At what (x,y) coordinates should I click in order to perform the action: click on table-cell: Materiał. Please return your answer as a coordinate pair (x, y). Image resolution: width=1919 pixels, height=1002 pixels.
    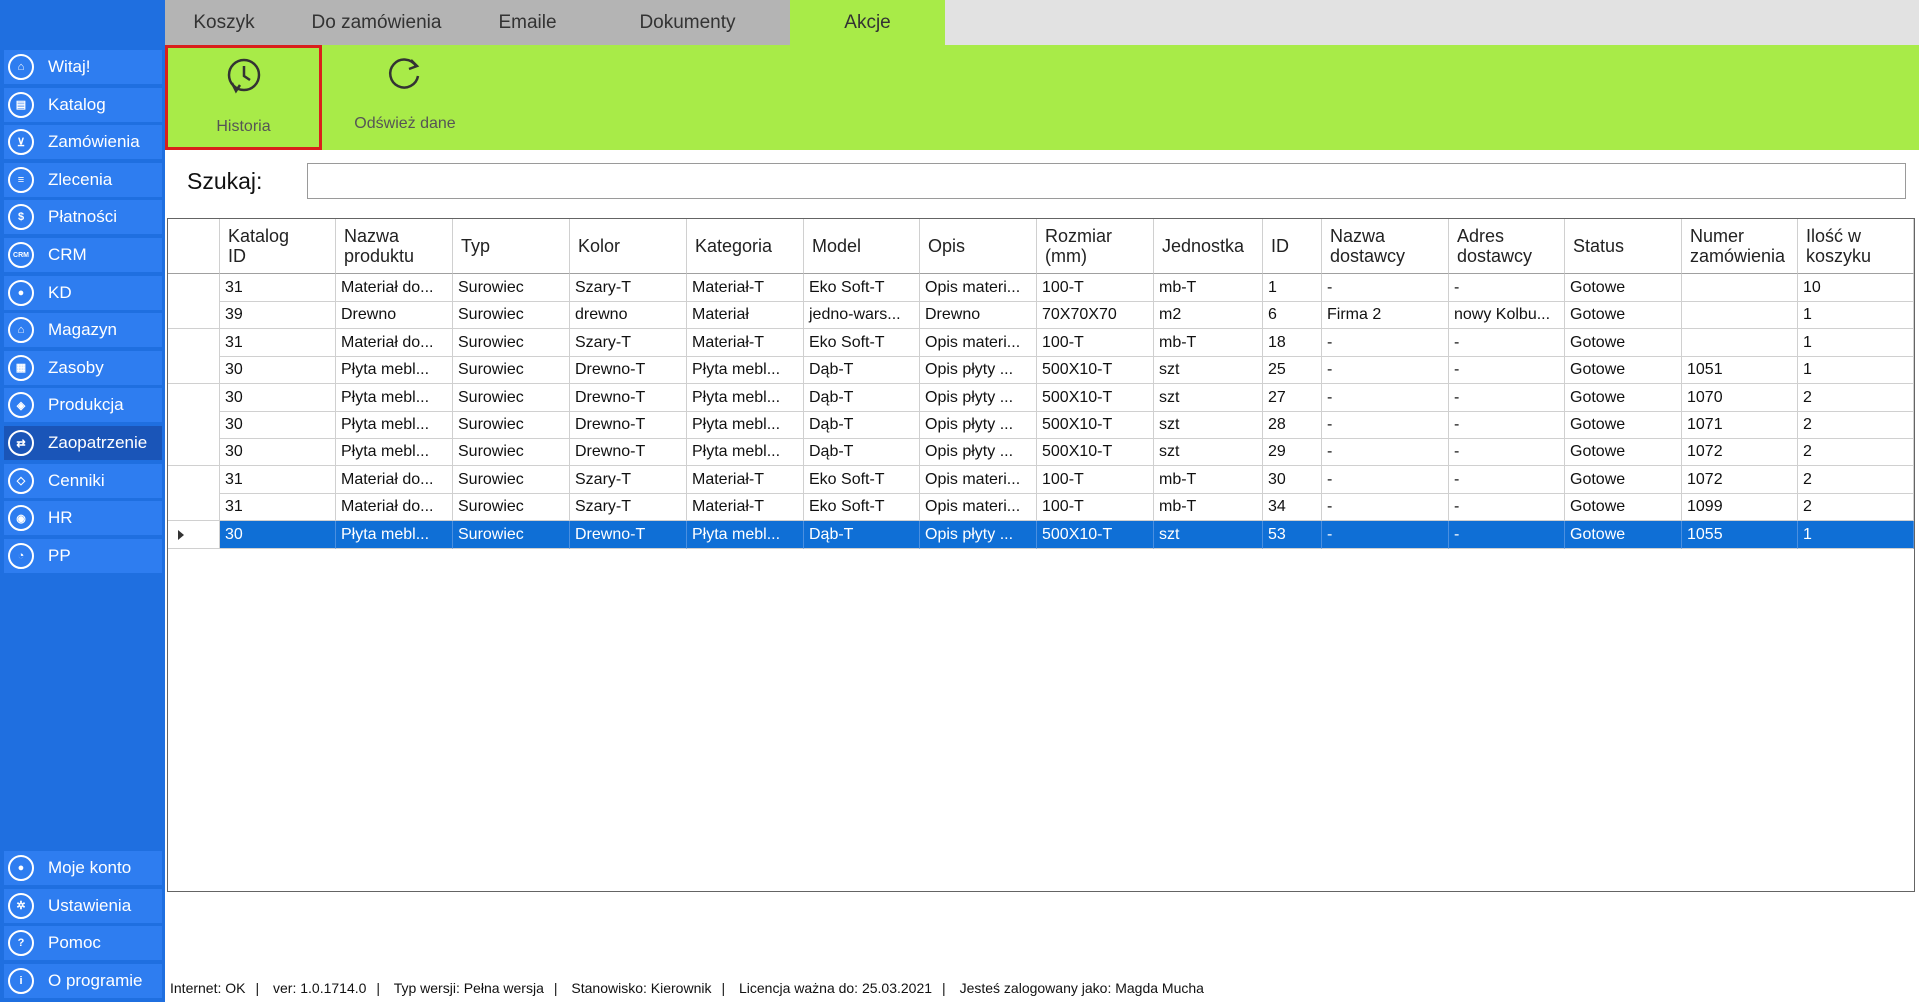
    Looking at the image, I should click on (745, 315).